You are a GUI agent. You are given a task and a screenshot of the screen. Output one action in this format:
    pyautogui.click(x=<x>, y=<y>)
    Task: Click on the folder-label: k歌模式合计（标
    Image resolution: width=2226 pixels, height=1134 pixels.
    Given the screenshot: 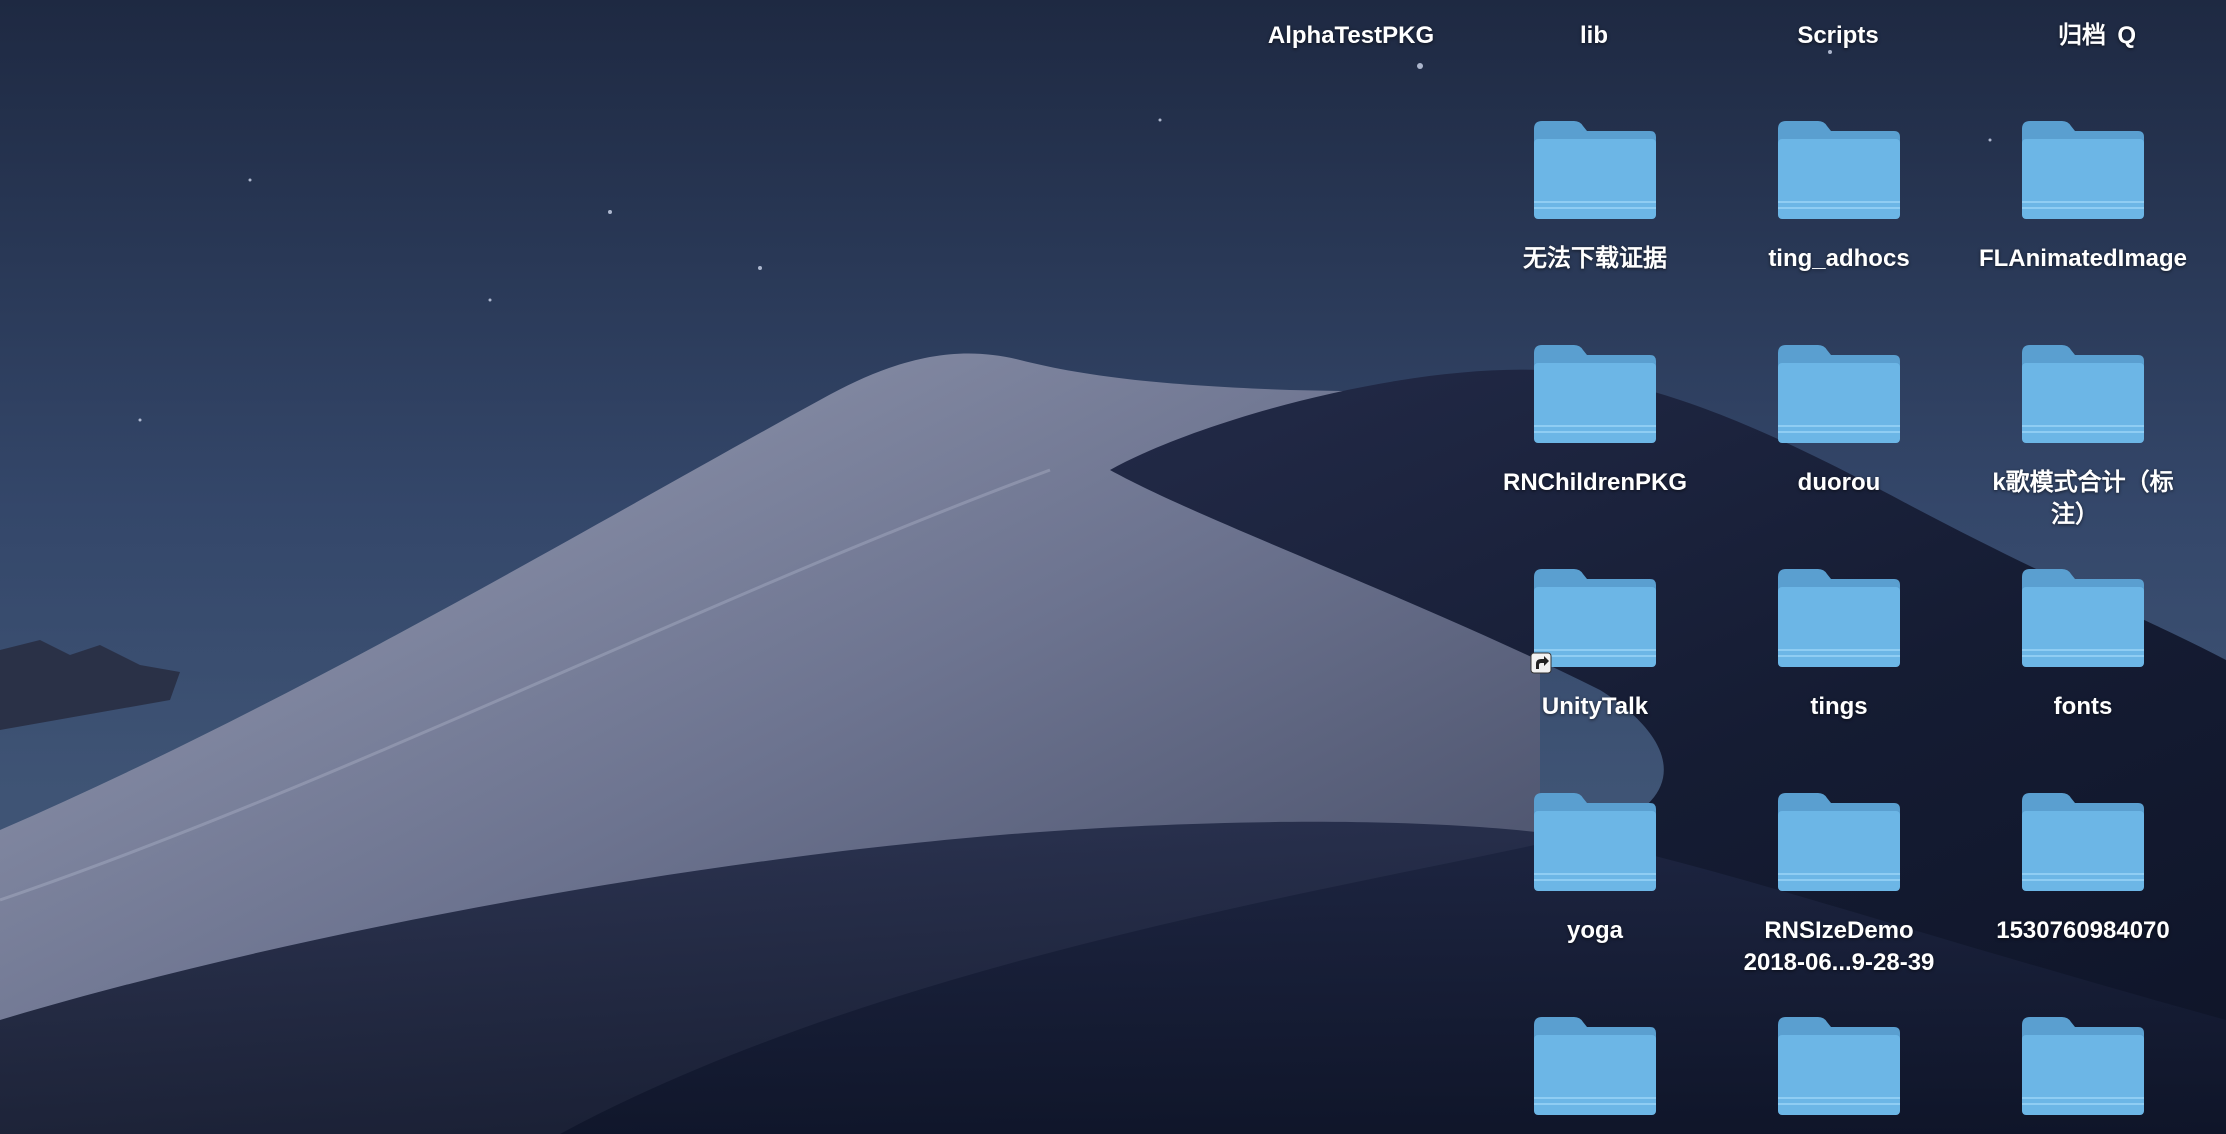 What is the action you would take?
    pyautogui.click(x=2083, y=483)
    